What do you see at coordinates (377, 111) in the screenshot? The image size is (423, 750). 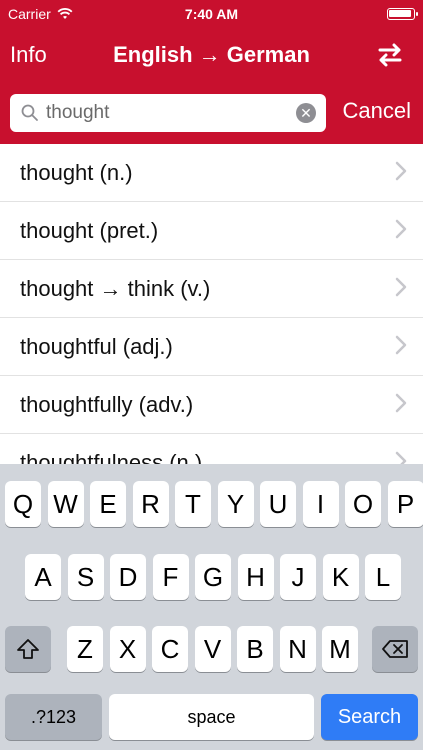 I see `cancel-button: Cancel` at bounding box center [377, 111].